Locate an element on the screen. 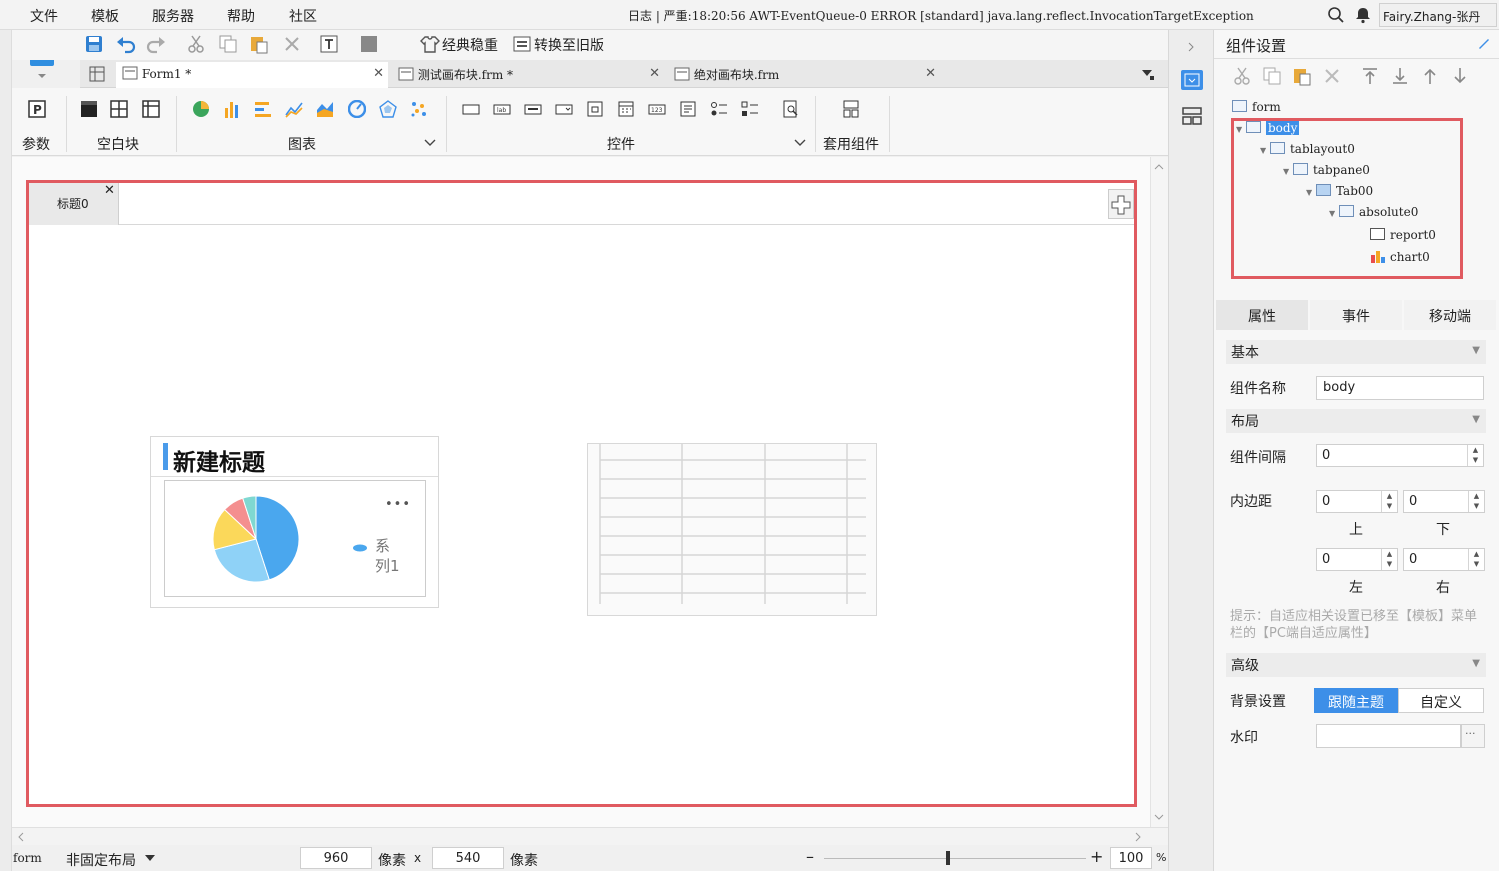  padding-left-input: 0 ▲ ▼ is located at coordinates (1357, 559).